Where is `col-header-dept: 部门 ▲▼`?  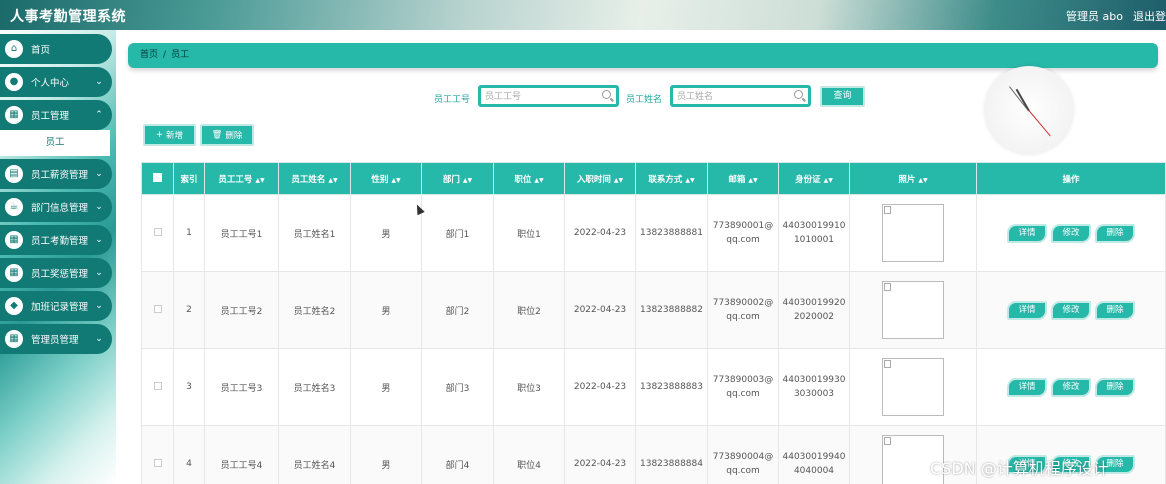
col-header-dept: 部门 ▲▼ is located at coordinates (457, 178).